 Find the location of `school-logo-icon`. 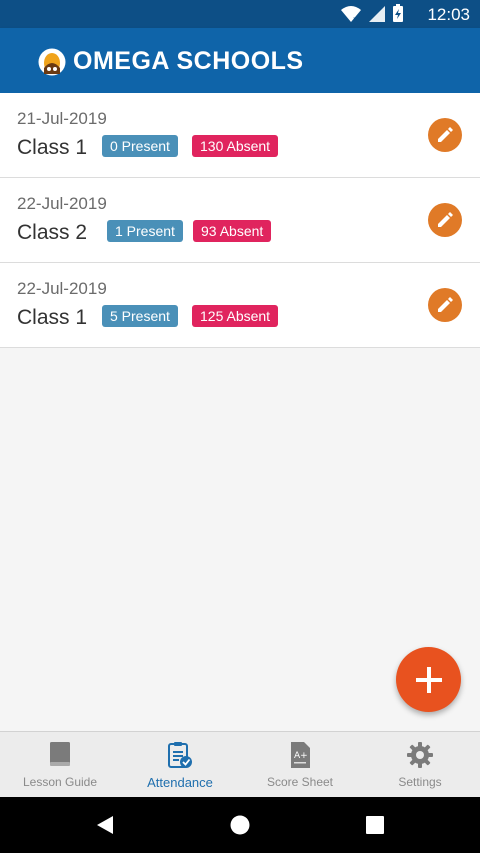

school-logo-icon is located at coordinates (52, 62).